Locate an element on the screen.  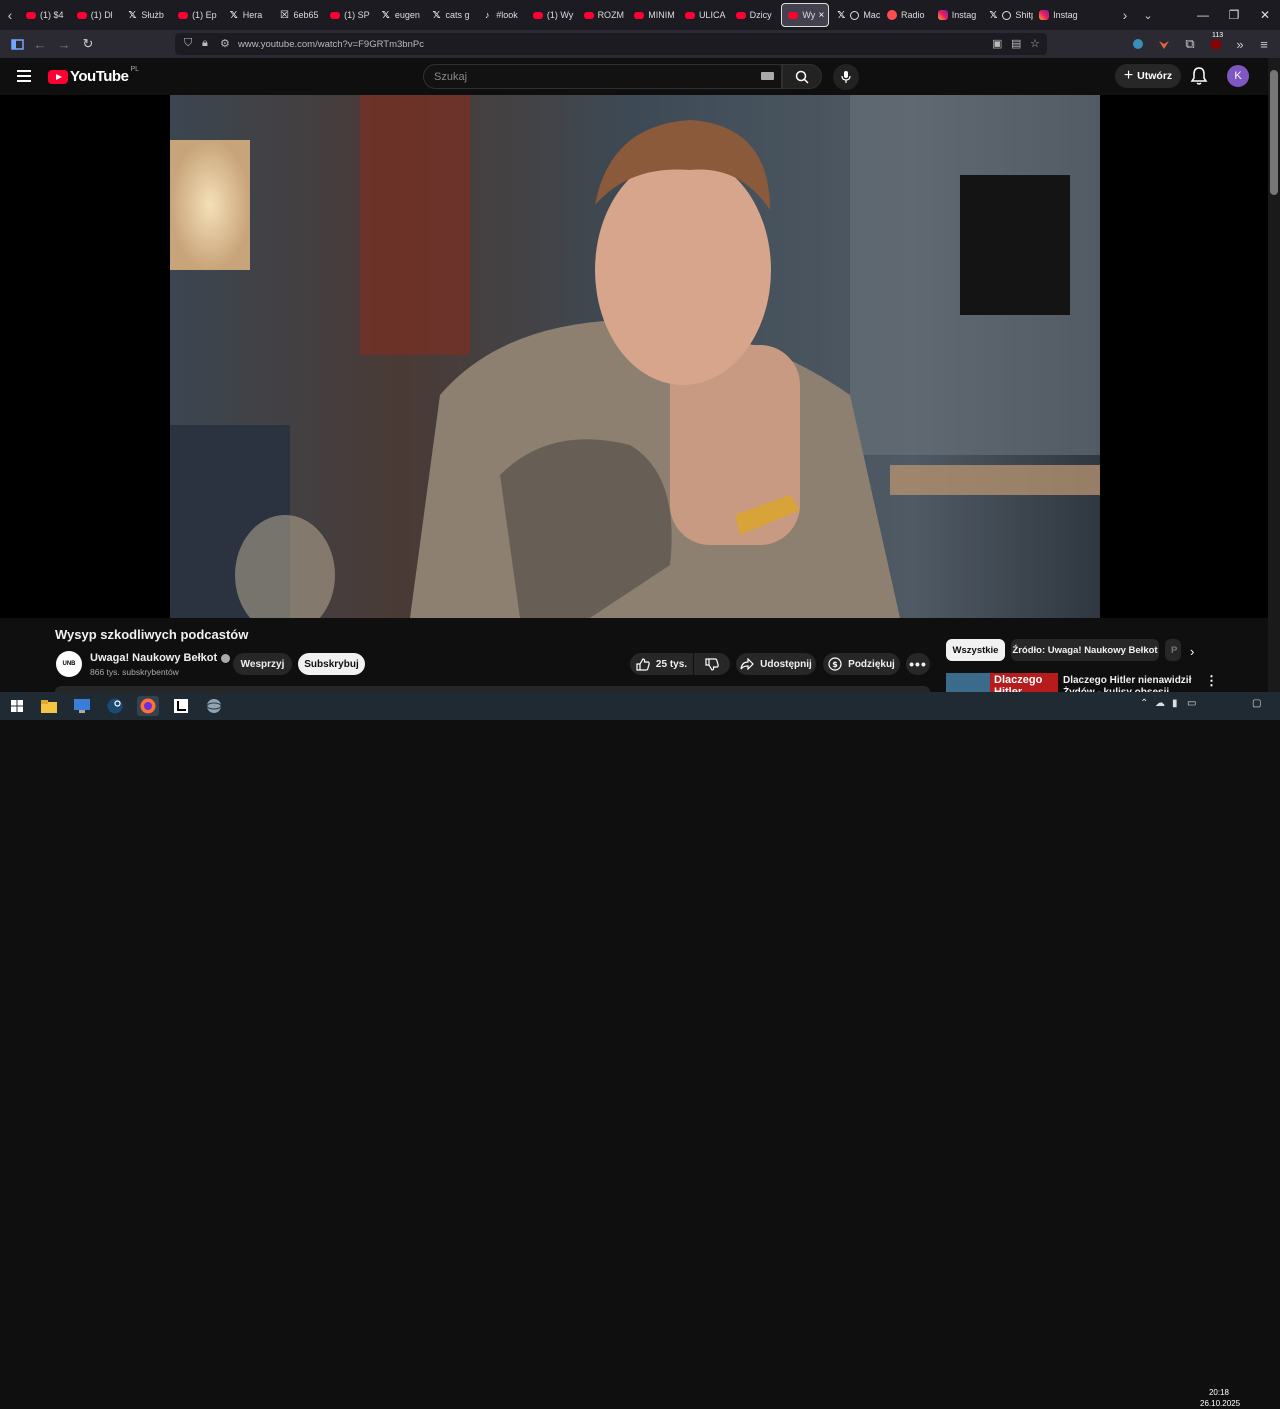
browser-tab: 𝕏 Shitpo is located at coordinates (1007, 15).